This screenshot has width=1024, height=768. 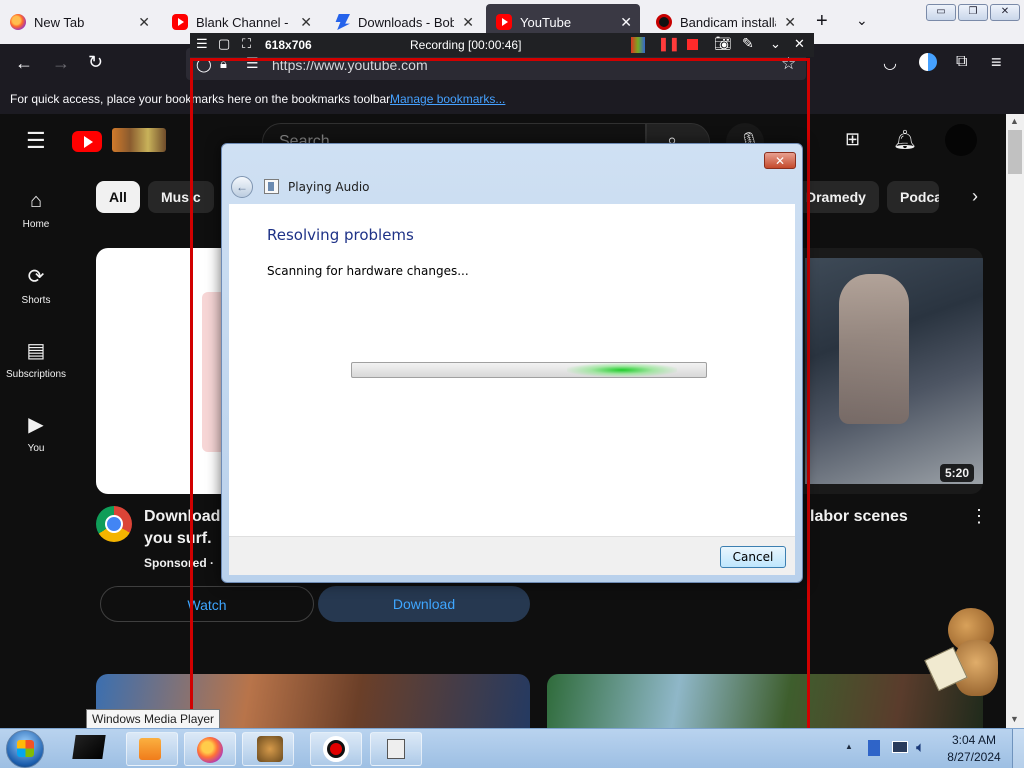 I want to click on more-options-icon: ⋮, so click(x=979, y=516).